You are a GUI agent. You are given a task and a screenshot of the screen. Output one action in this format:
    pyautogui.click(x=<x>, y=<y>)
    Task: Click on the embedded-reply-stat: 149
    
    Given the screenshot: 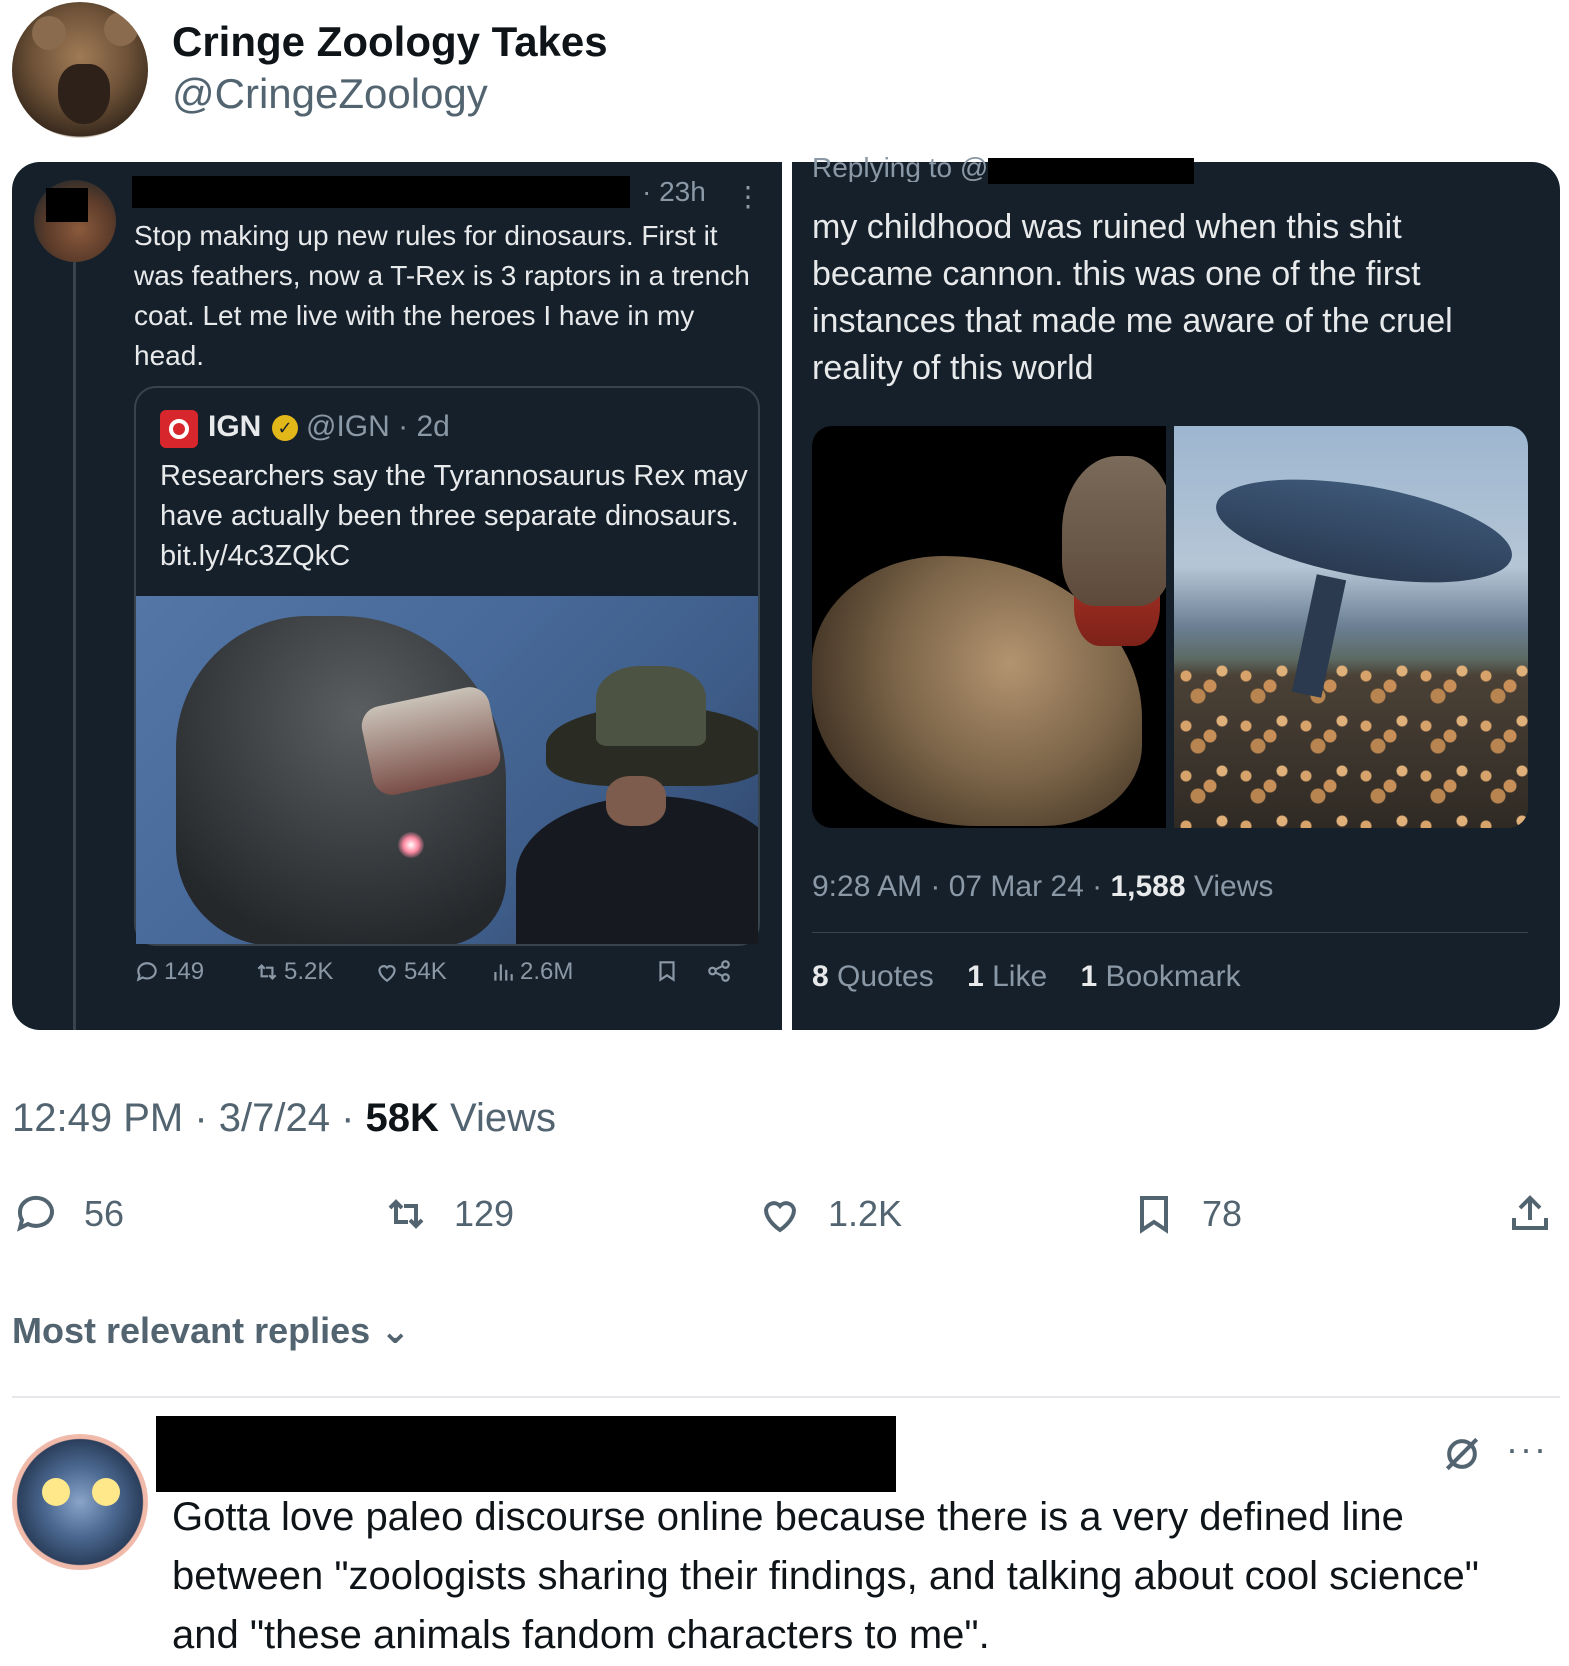 What is the action you would take?
    pyautogui.click(x=169, y=972)
    